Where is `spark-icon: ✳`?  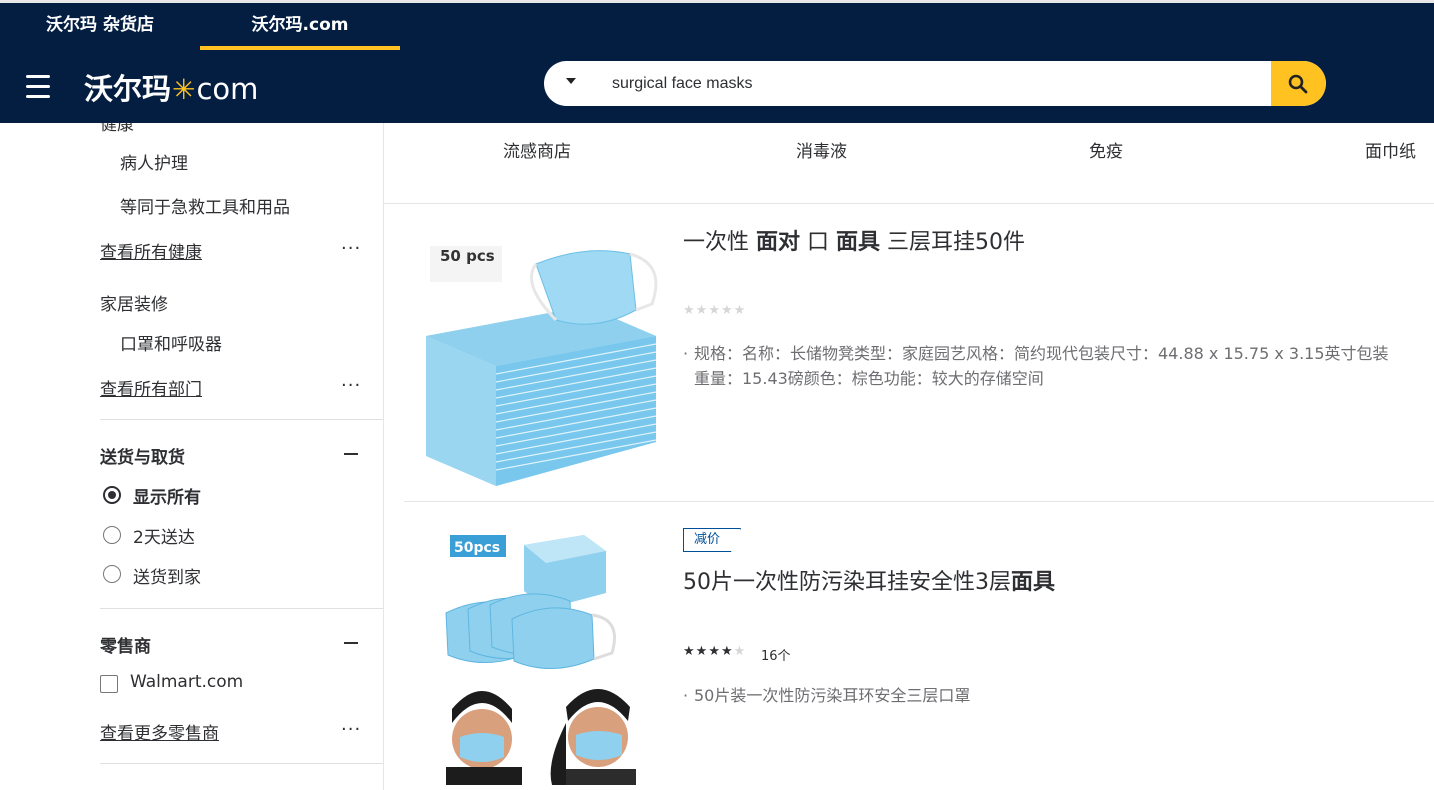 spark-icon: ✳ is located at coordinates (184, 89).